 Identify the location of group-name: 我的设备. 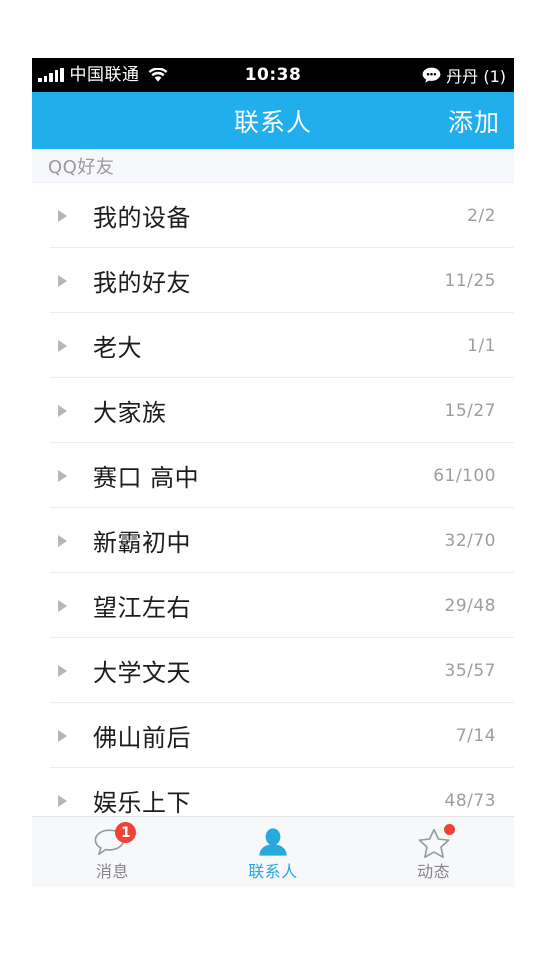
(142, 218).